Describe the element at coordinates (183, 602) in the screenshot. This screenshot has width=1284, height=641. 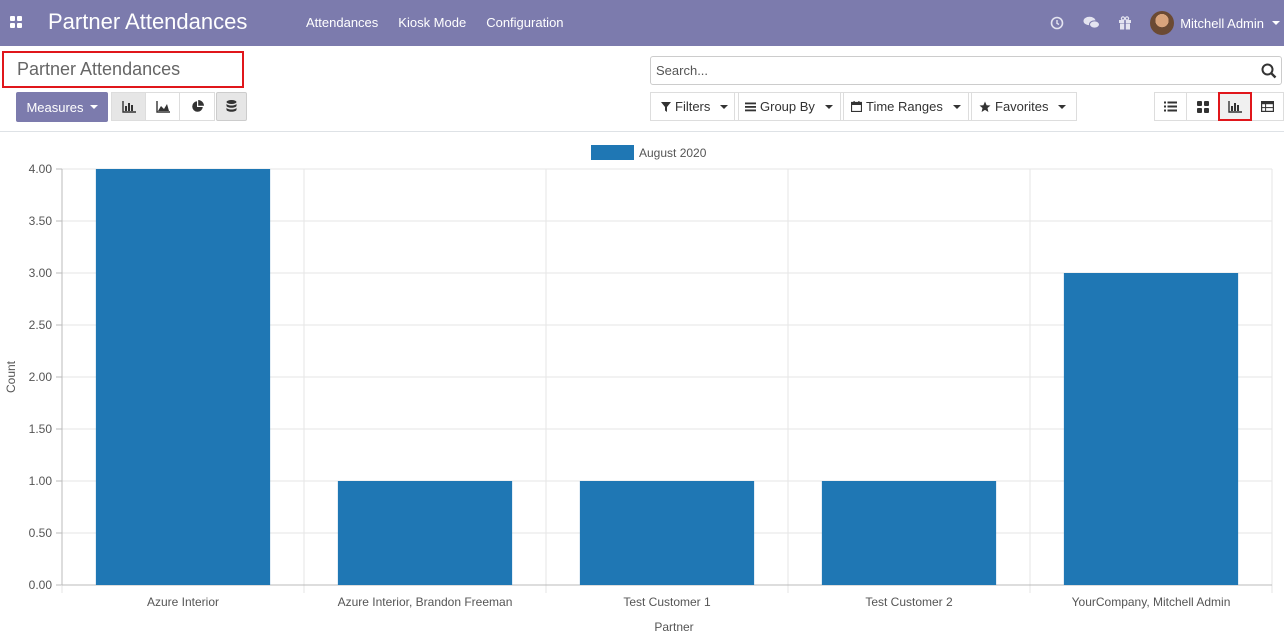
I see `x-tick-label: Azure Interior` at that location.